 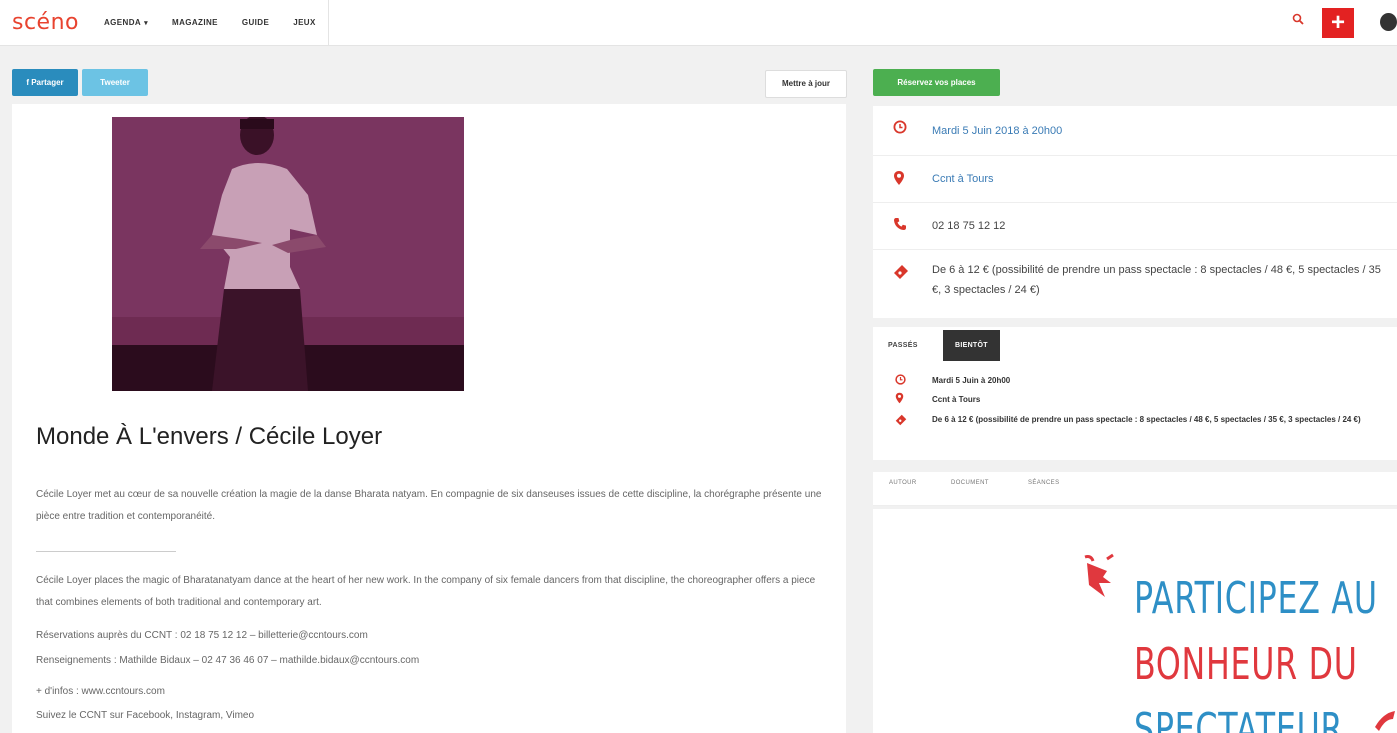 I want to click on twitter-share-button: Tweeter, so click(x=115, y=82).